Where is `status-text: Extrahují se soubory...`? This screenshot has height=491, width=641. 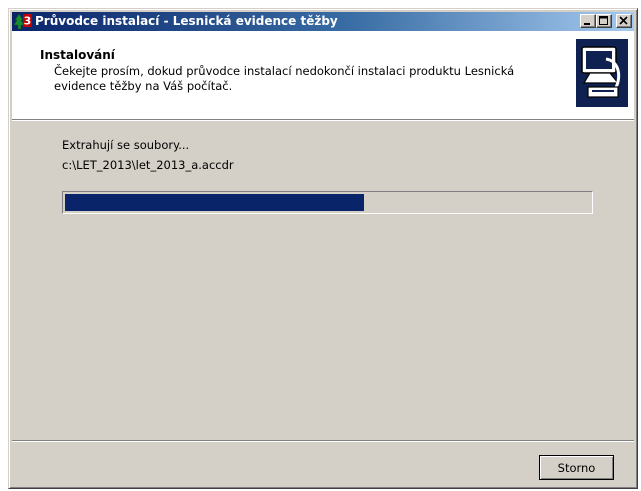
status-text: Extrahují se soubory... is located at coordinates (126, 145).